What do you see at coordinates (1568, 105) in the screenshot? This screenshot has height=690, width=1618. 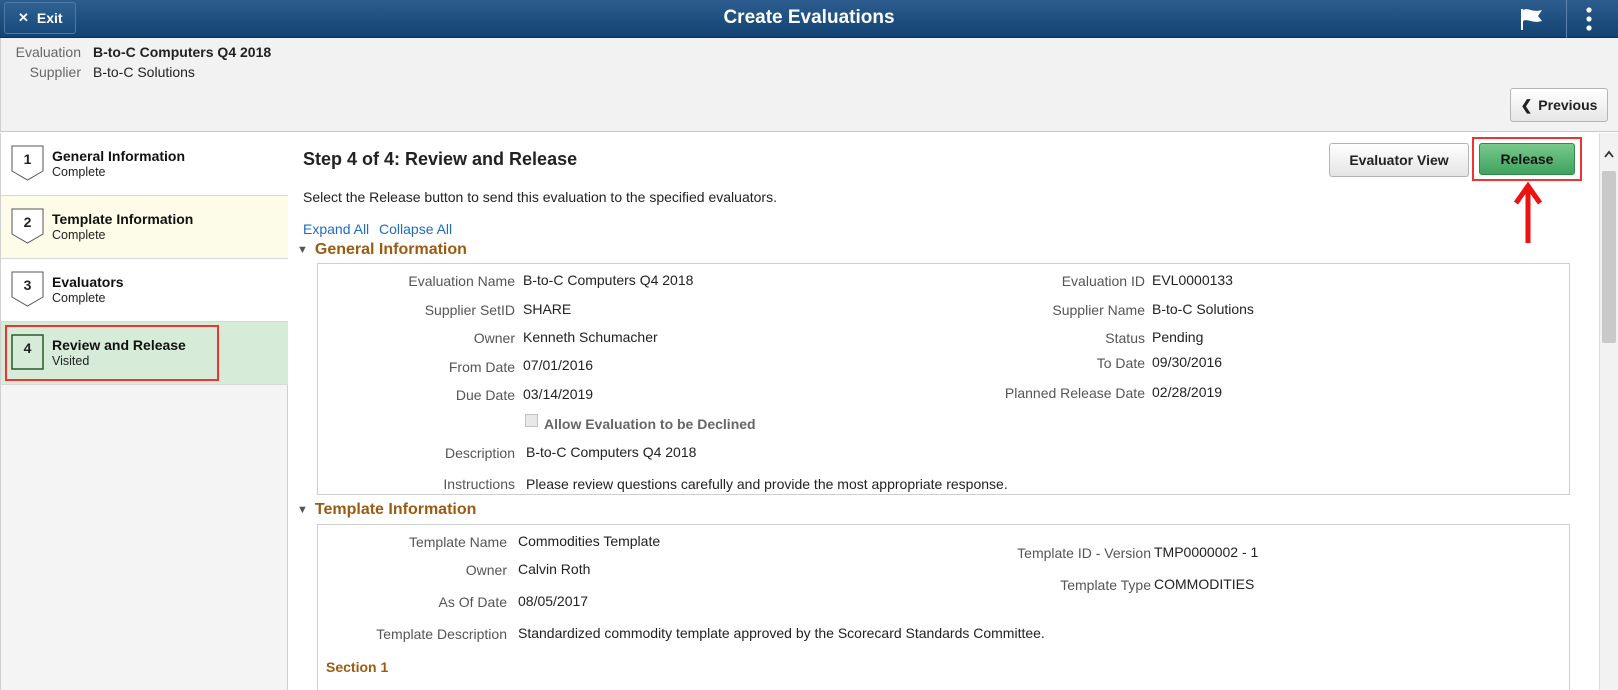 I see `previous-label: Previous` at bounding box center [1568, 105].